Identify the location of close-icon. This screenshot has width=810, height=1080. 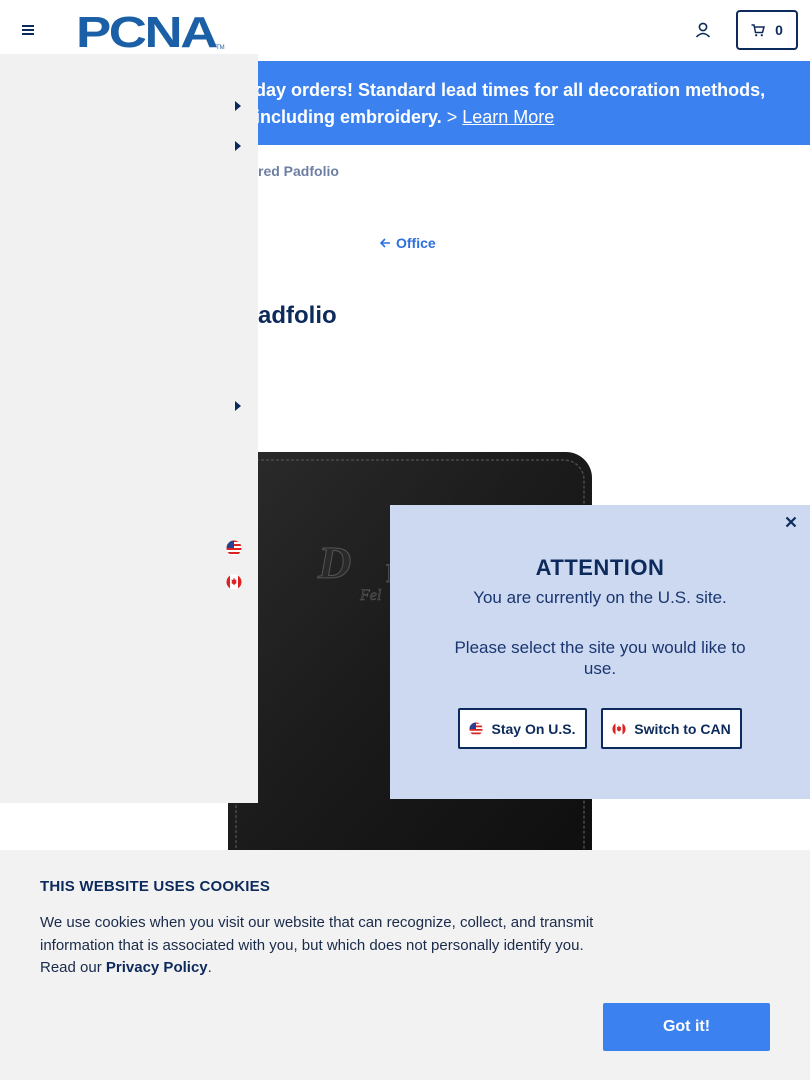
(791, 522).